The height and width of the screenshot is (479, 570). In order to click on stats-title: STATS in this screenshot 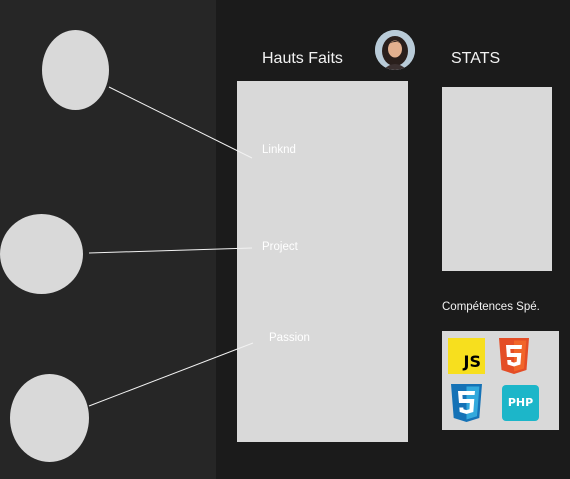, I will do `click(476, 58)`.